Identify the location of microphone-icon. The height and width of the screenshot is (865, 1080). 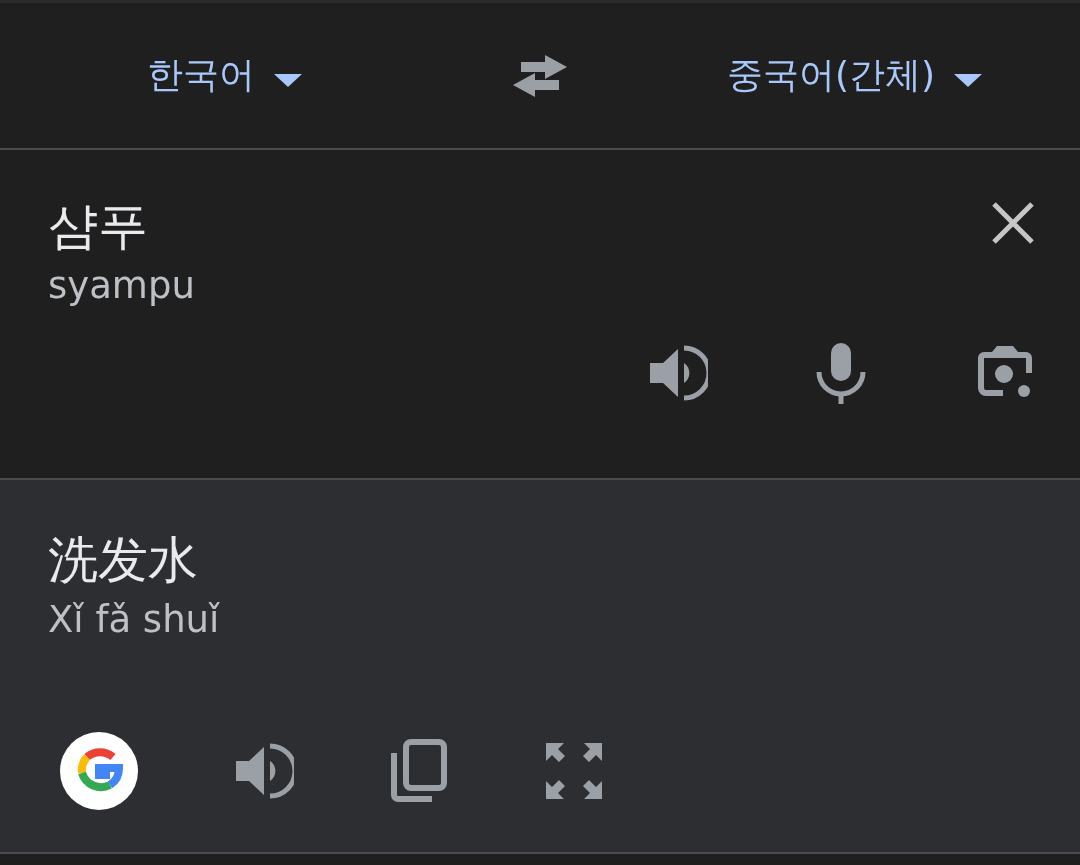
(841, 373).